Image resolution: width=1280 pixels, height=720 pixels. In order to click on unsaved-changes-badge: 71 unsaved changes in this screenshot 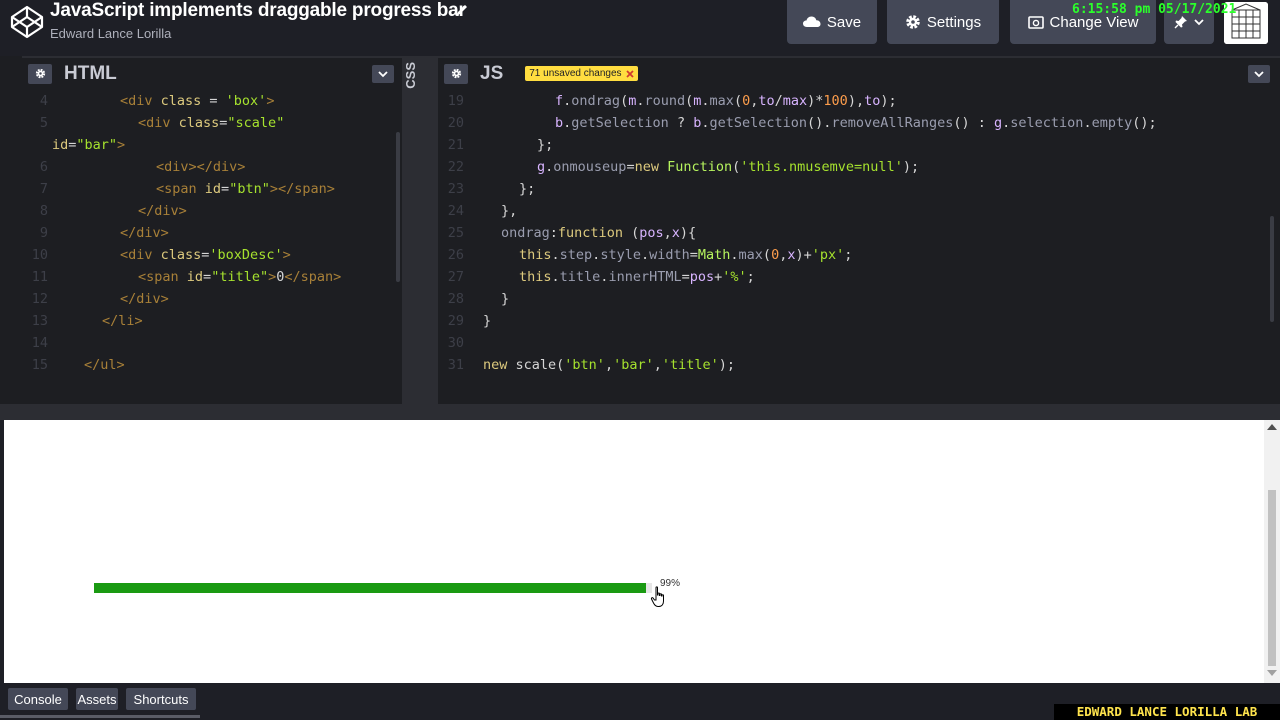, I will do `click(581, 73)`.